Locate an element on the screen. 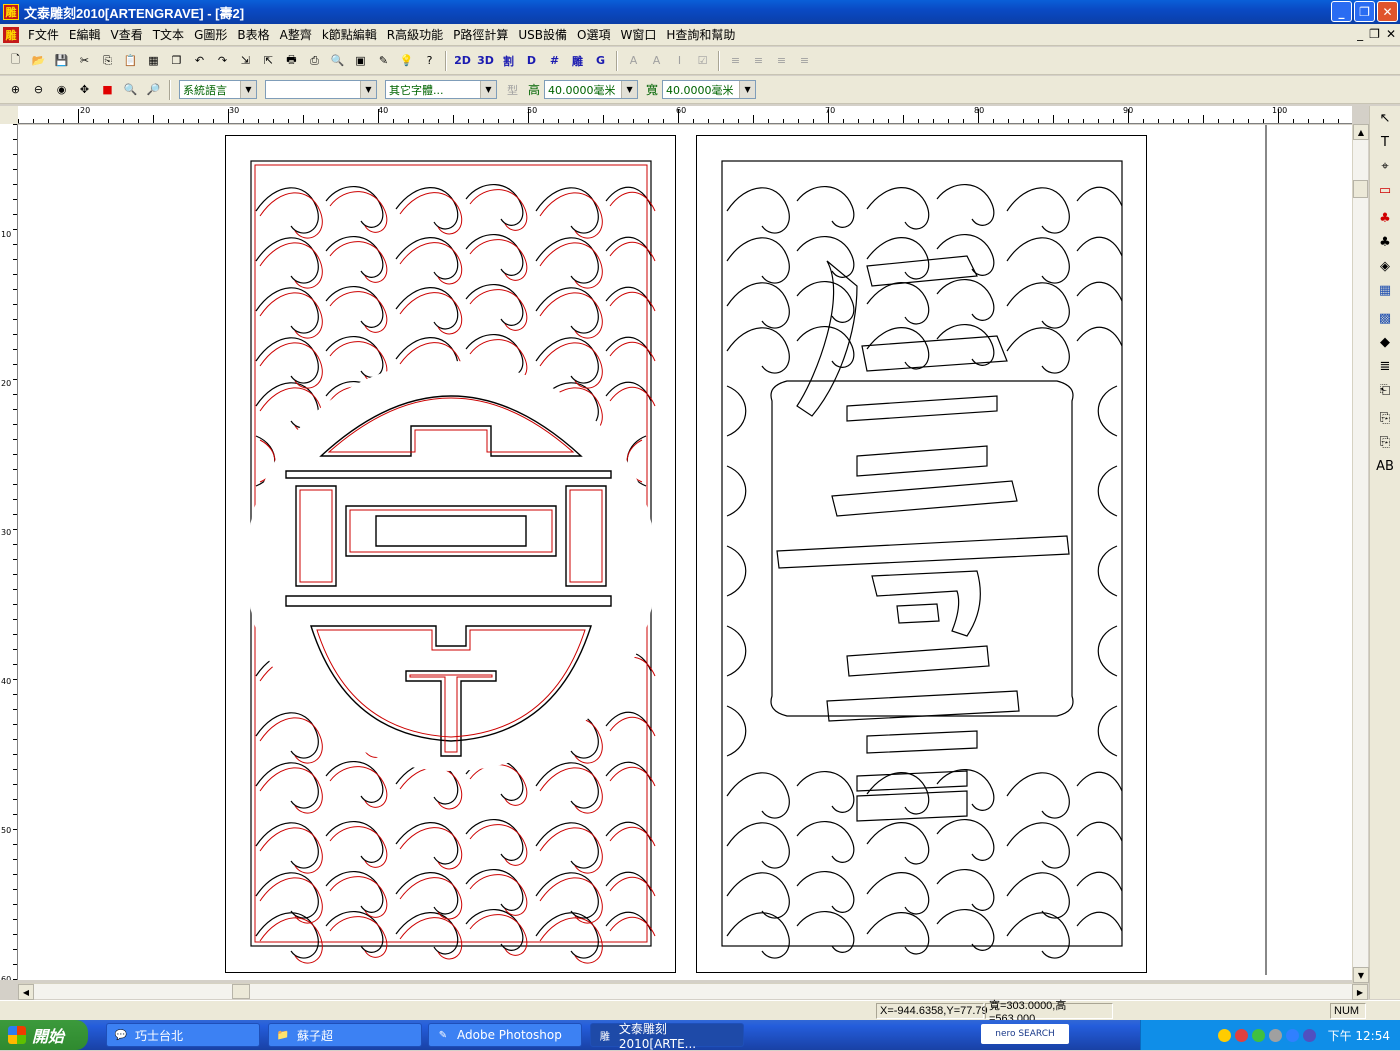 The height and width of the screenshot is (1051, 1400). pan-icon: ✥ is located at coordinates (84, 89).